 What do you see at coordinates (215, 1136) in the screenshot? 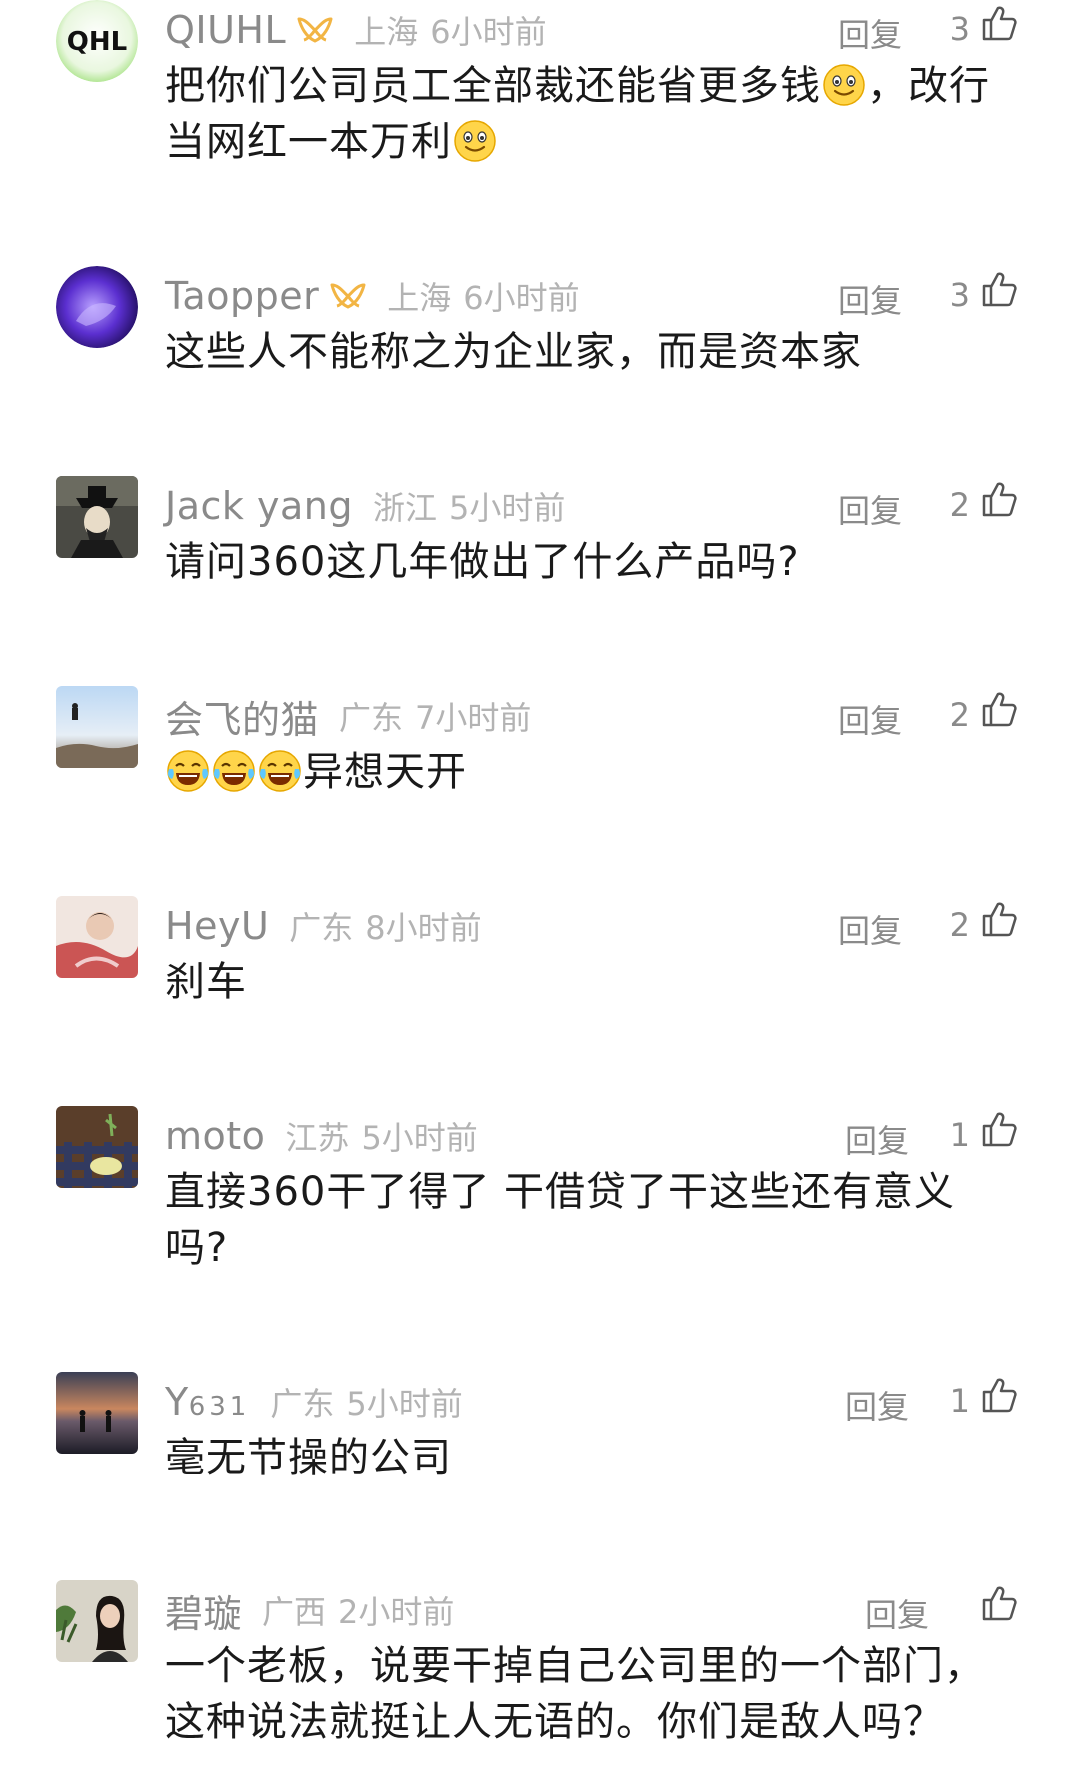
I see `username: moto` at bounding box center [215, 1136].